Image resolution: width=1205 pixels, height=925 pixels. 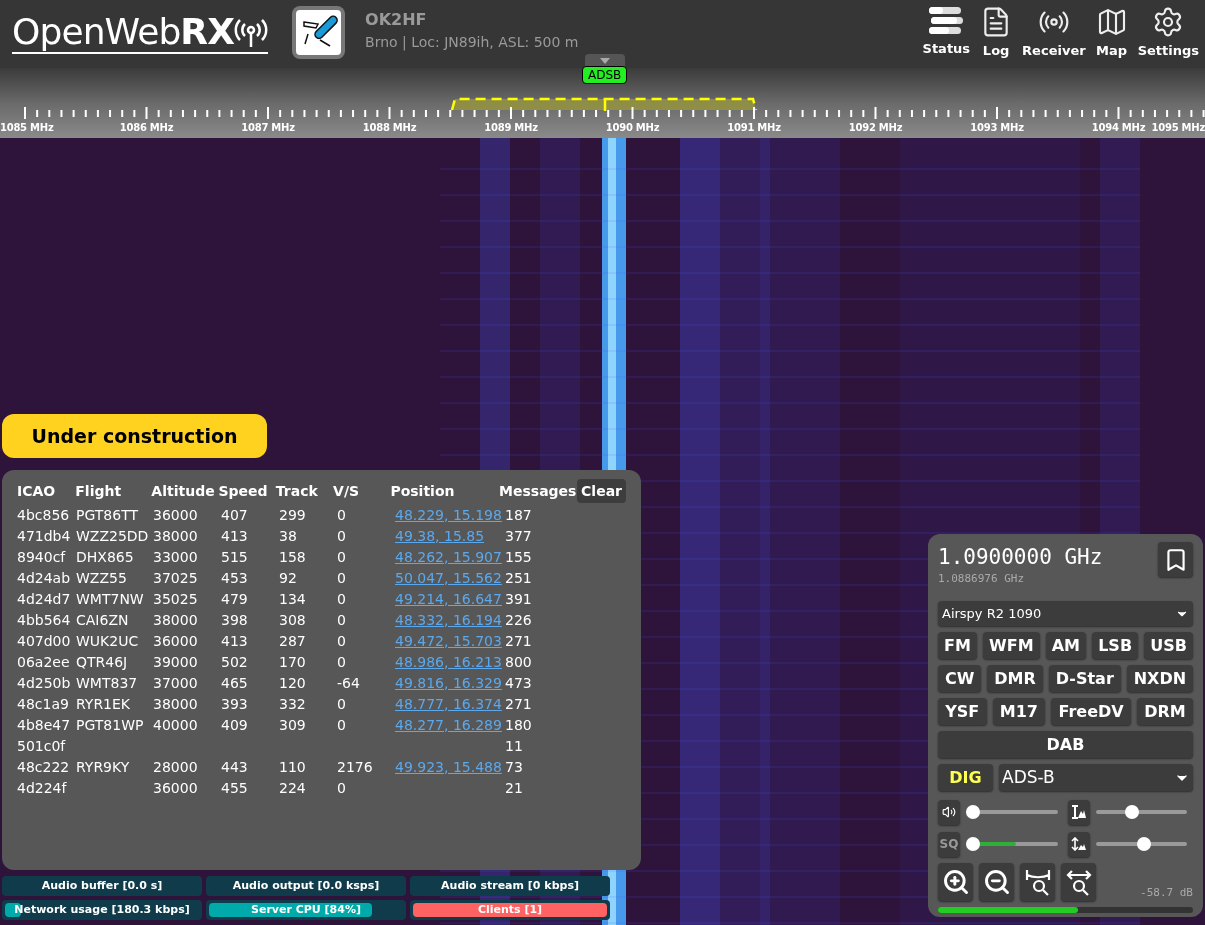 I want to click on nav-button: Log, so click(x=996, y=32).